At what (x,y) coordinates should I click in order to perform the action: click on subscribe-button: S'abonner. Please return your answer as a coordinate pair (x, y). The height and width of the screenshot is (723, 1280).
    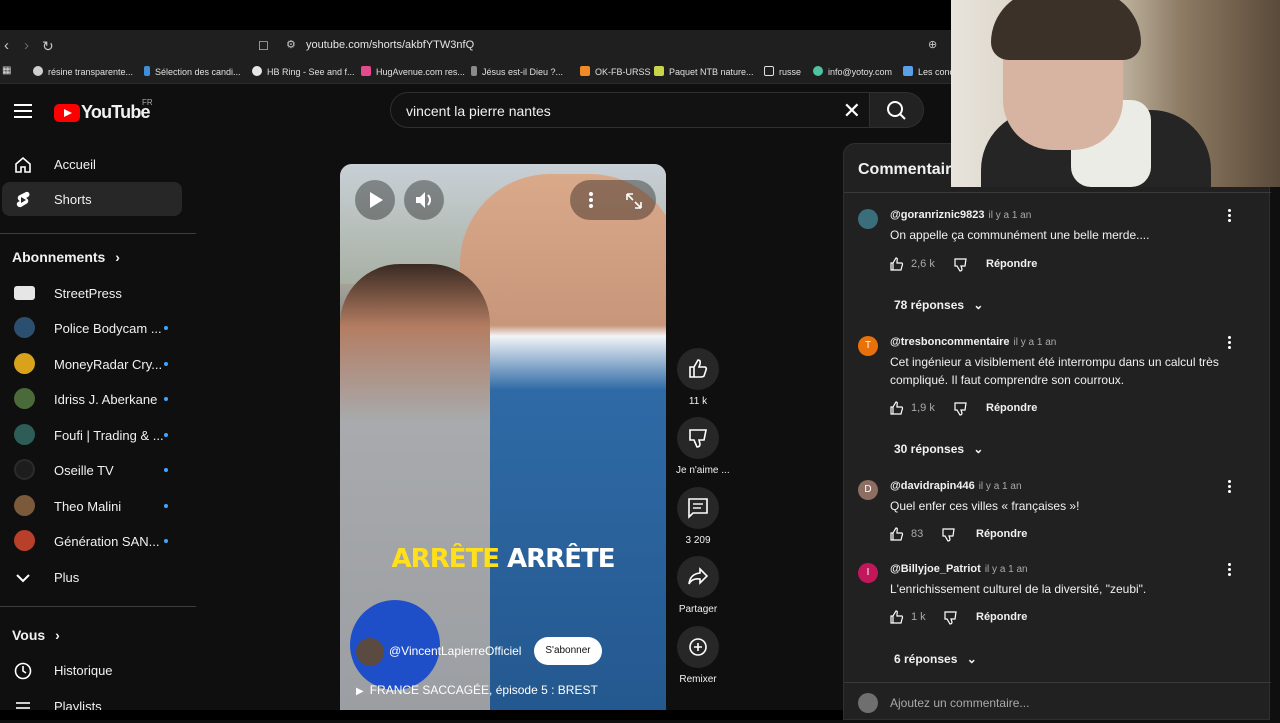
    Looking at the image, I should click on (568, 651).